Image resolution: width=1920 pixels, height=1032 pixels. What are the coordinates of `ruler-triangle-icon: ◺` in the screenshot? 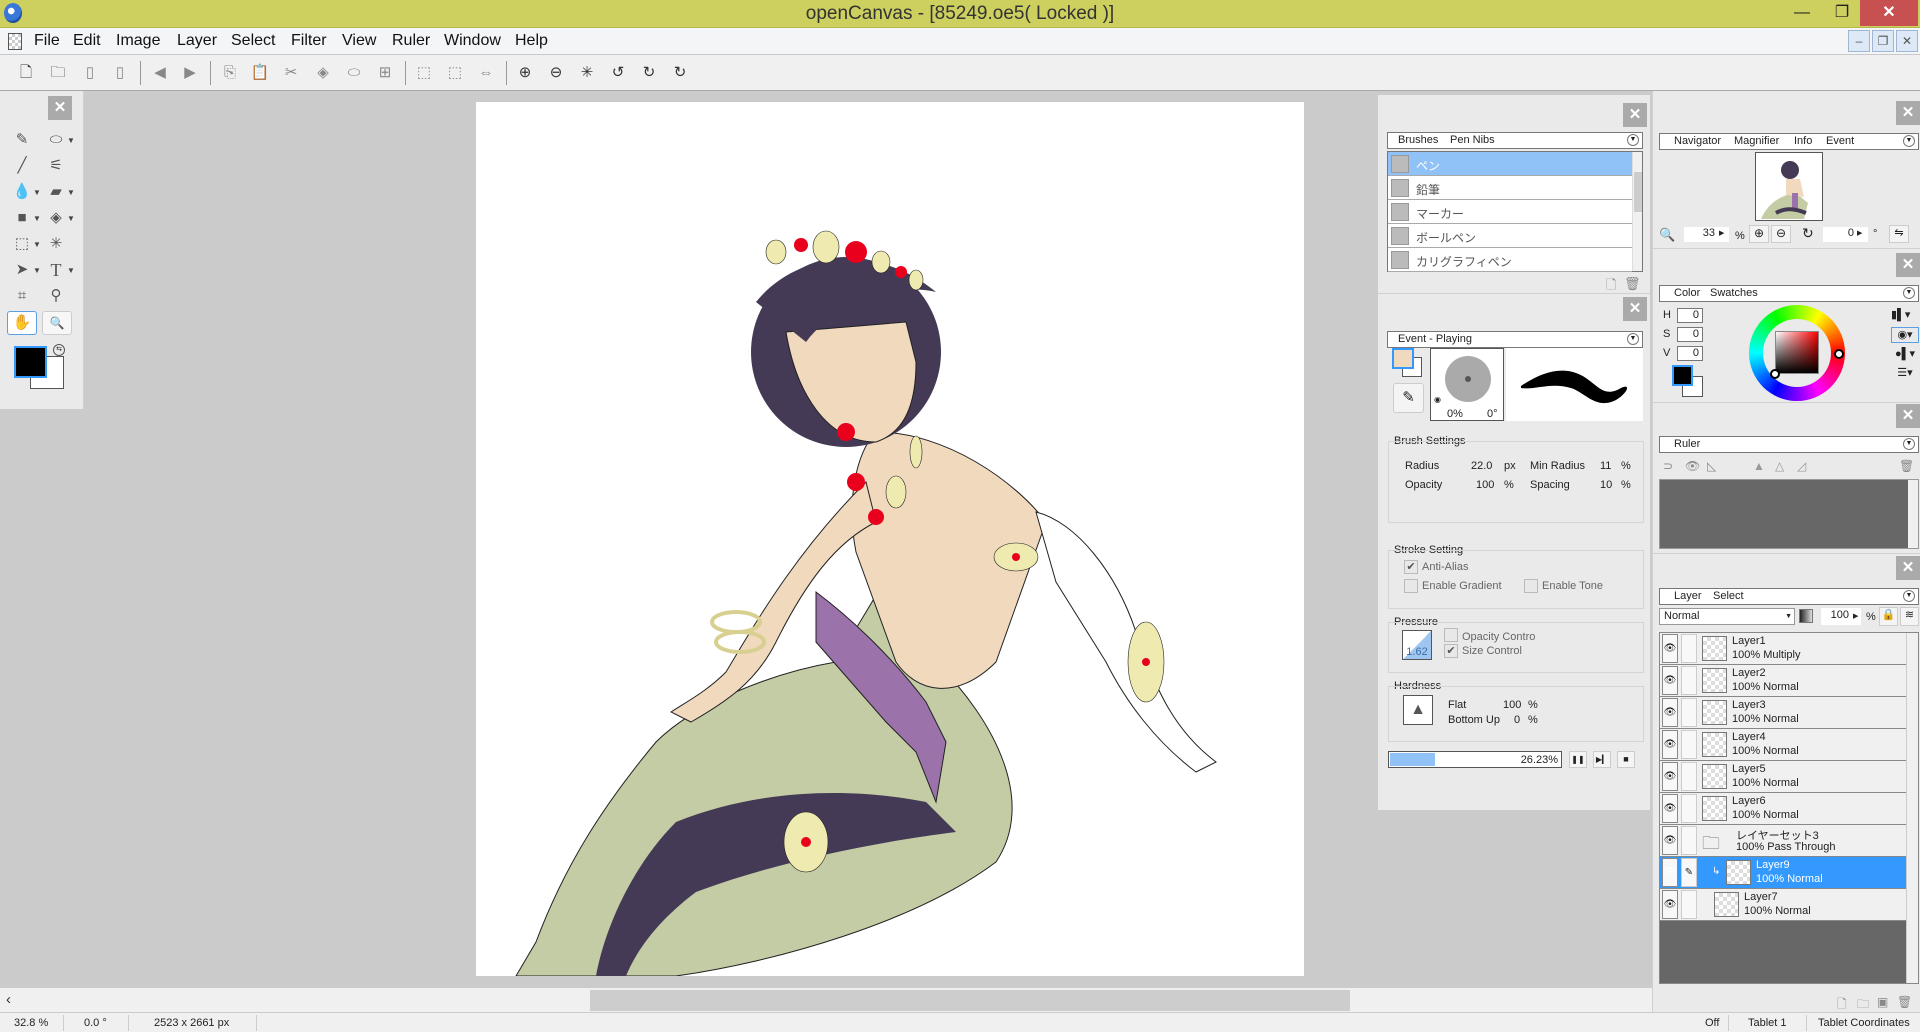 It's located at (1711, 466).